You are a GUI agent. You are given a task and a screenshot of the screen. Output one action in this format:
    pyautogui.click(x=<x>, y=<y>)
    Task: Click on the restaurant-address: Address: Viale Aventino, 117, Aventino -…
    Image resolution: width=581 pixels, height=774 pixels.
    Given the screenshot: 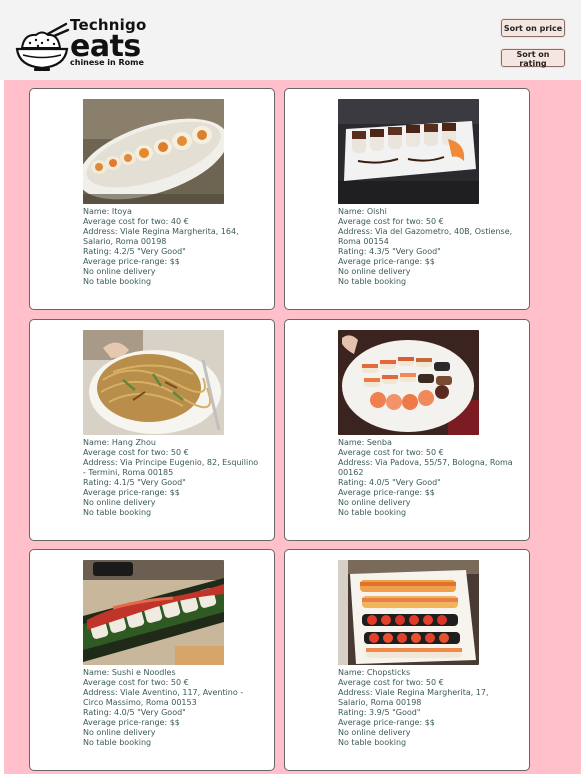 What is the action you would take?
    pyautogui.click(x=173, y=698)
    